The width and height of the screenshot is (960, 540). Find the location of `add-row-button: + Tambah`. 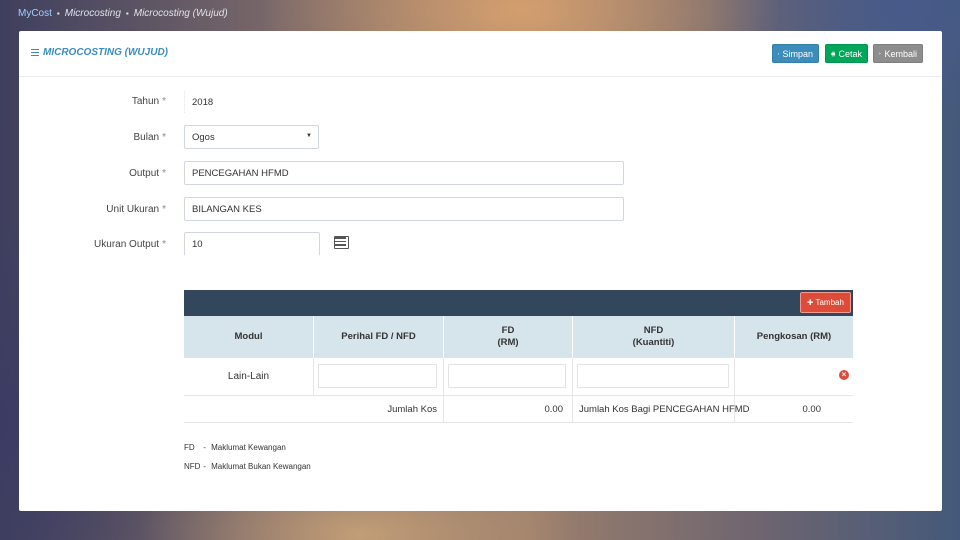

add-row-button: + Tambah is located at coordinates (825, 302).